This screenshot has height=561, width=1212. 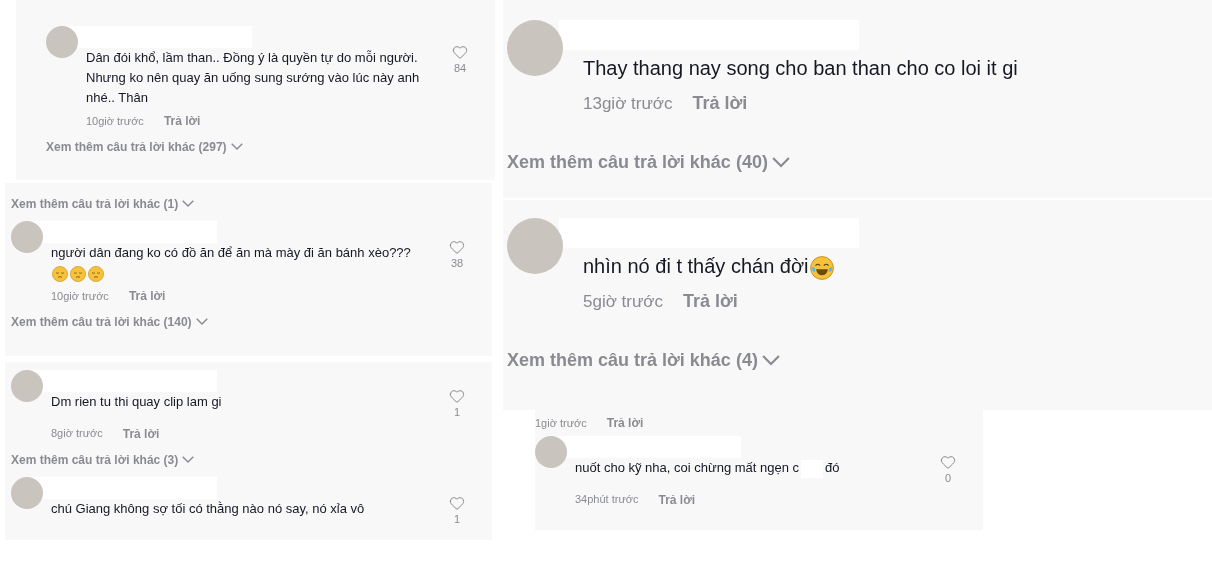 I want to click on like-count: 38, so click(x=457, y=263).